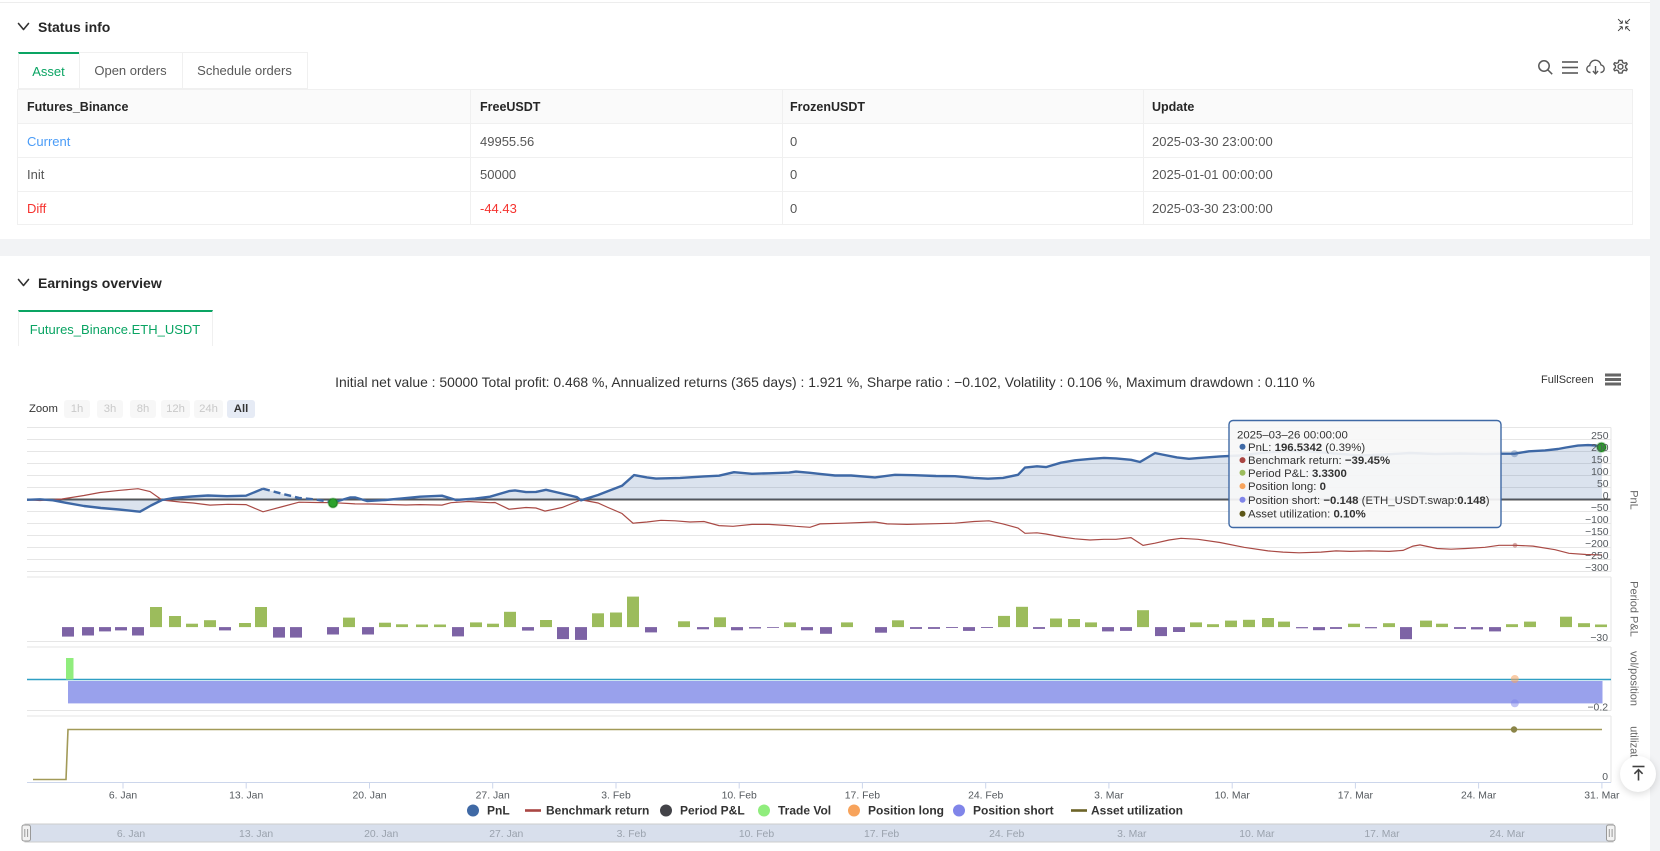 This screenshot has width=1660, height=851. Describe the element at coordinates (1013, 811) in the screenshot. I see `svg-text: Position short` at that location.